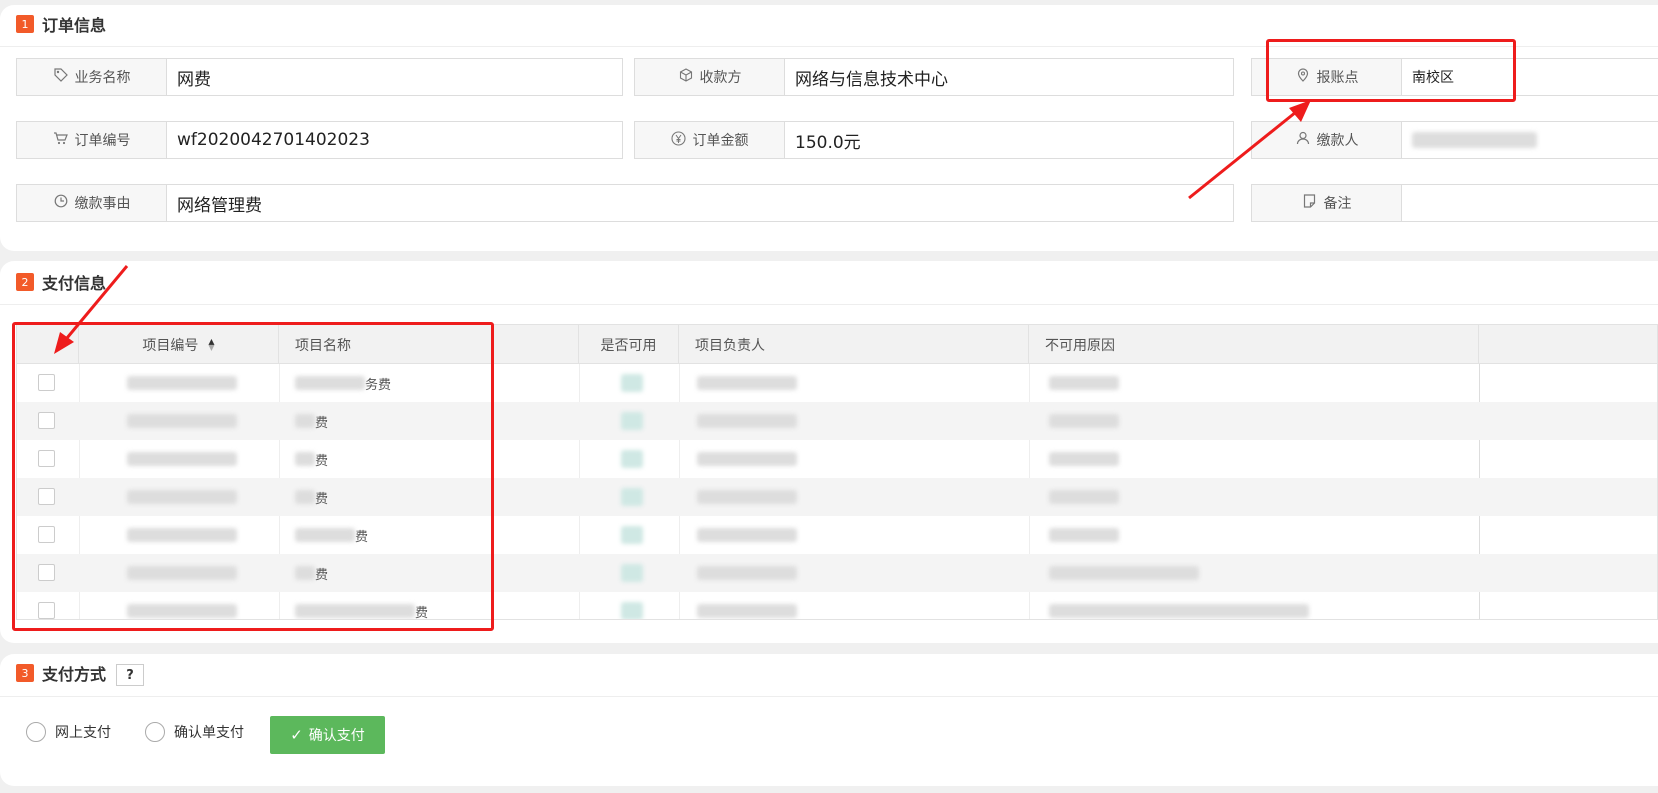  I want to click on field-label: 收款方, so click(710, 77).